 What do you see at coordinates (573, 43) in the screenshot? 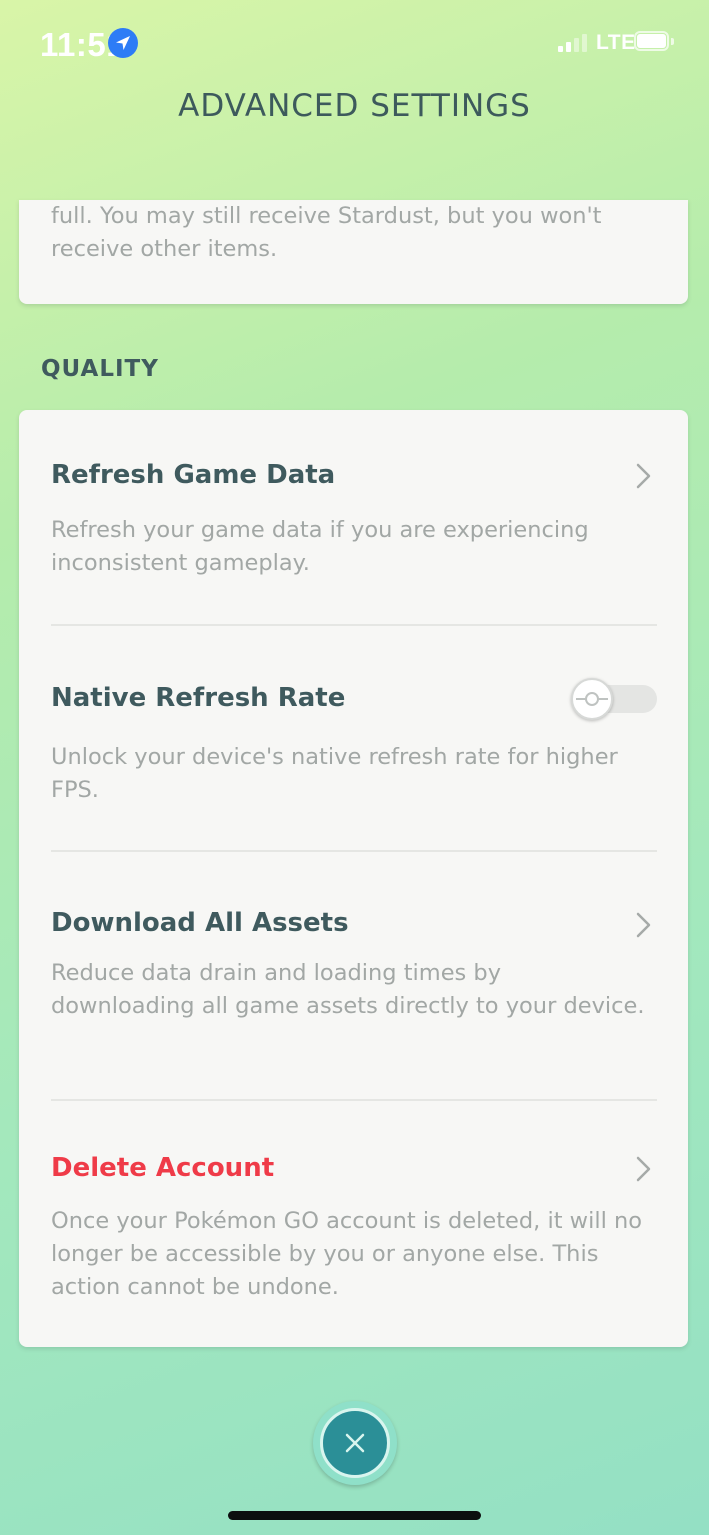
I see `cellular-signal-icon` at bounding box center [573, 43].